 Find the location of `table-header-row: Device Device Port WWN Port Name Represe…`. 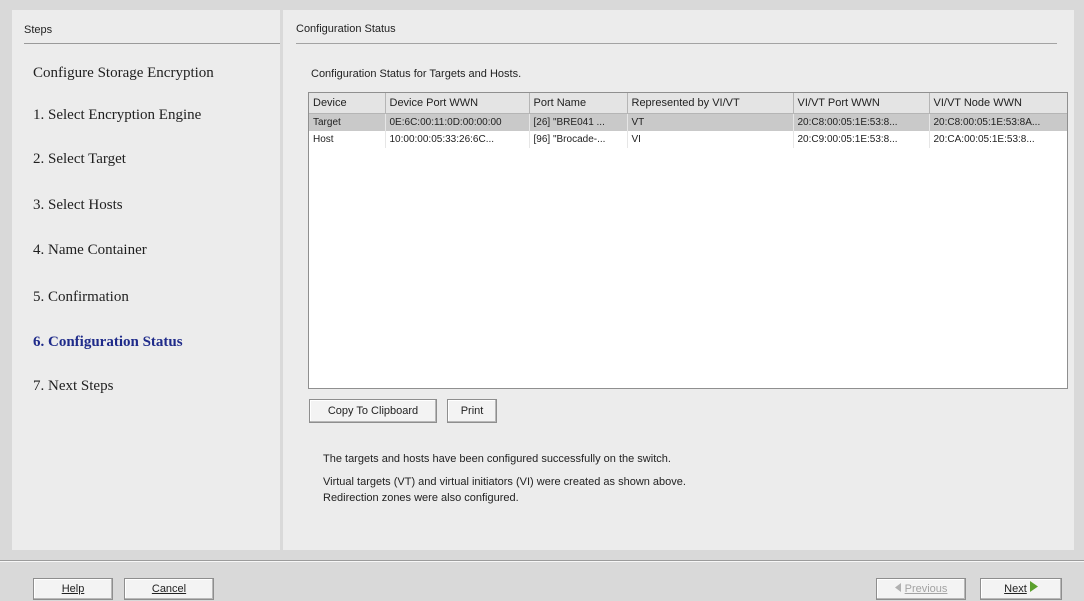

table-header-row: Device Device Port WWN Port Name Represe… is located at coordinates (688, 103).